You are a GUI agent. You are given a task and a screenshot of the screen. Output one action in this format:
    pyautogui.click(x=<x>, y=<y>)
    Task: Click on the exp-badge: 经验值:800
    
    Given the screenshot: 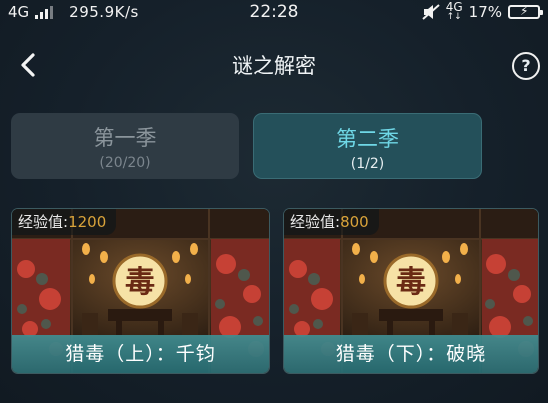 What is the action you would take?
    pyautogui.click(x=331, y=222)
    